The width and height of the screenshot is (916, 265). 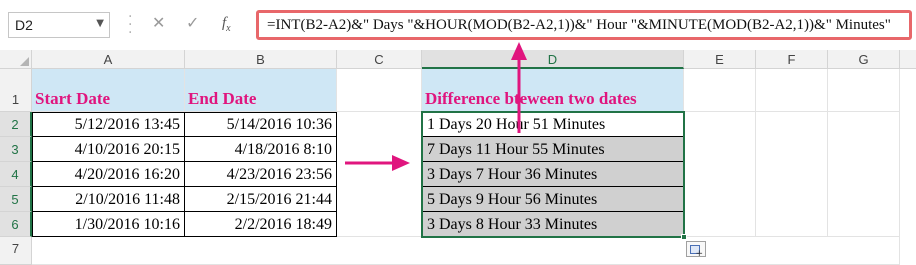 What do you see at coordinates (261, 90) in the screenshot?
I see `cell-b1: End Date` at bounding box center [261, 90].